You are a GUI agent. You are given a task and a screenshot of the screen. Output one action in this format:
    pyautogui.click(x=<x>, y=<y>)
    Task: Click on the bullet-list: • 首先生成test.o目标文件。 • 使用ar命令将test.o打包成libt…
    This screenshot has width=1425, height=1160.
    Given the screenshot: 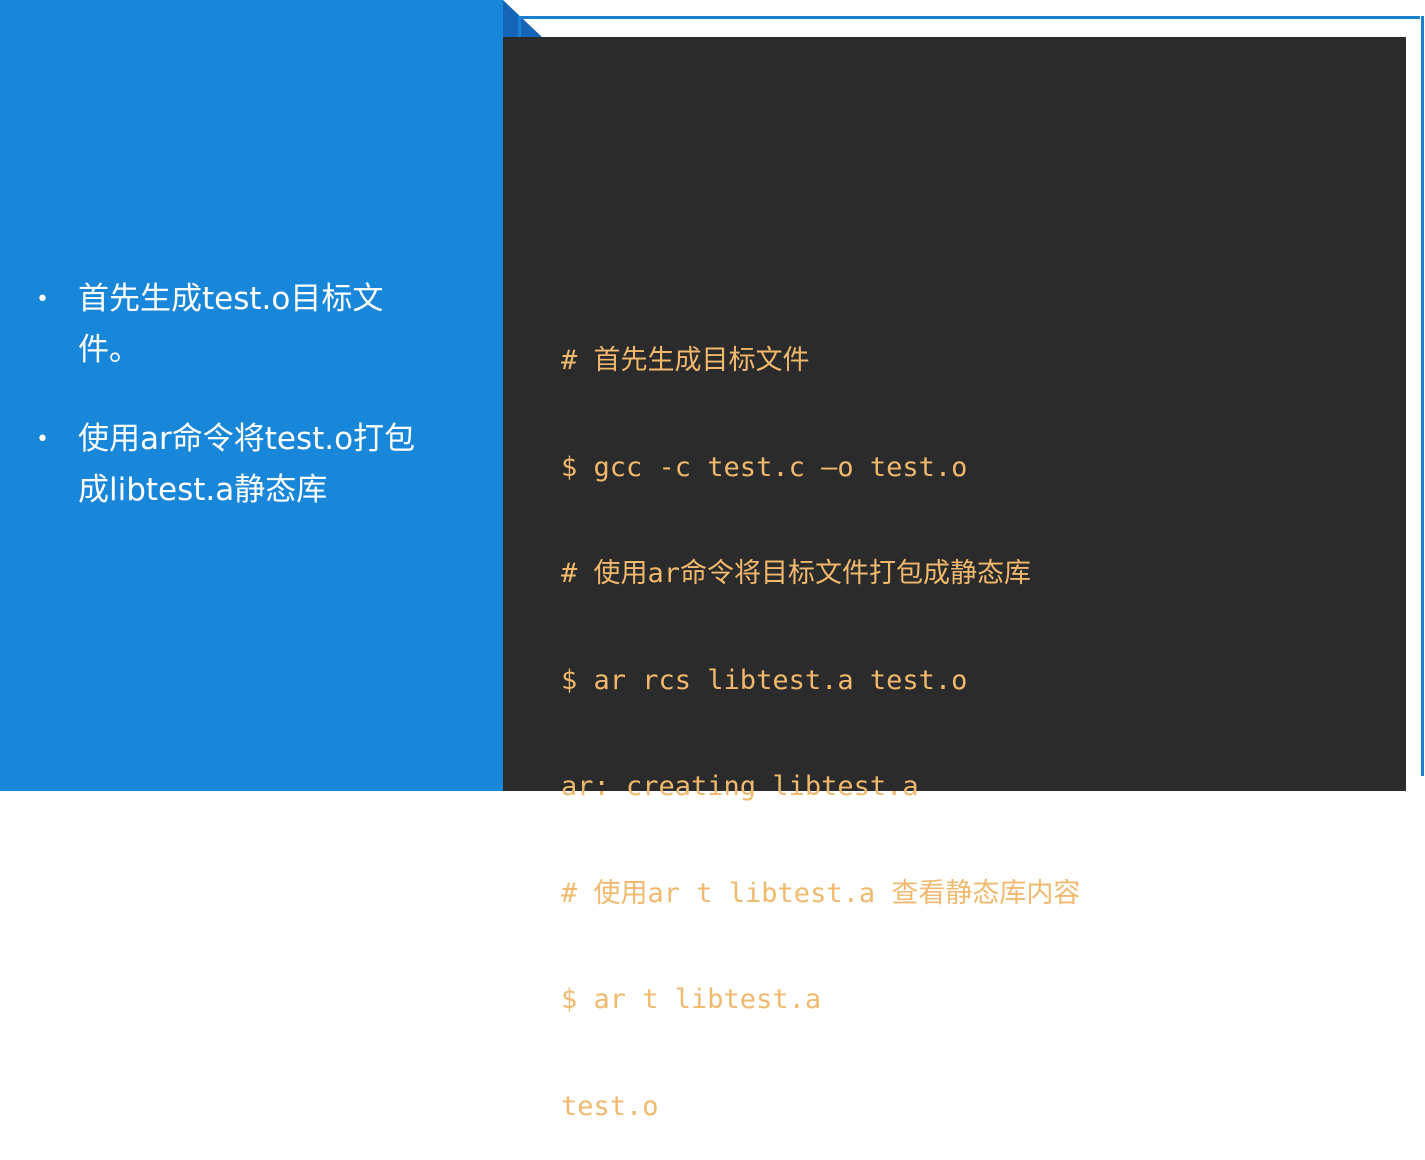 What is the action you would take?
    pyautogui.click(x=236, y=414)
    